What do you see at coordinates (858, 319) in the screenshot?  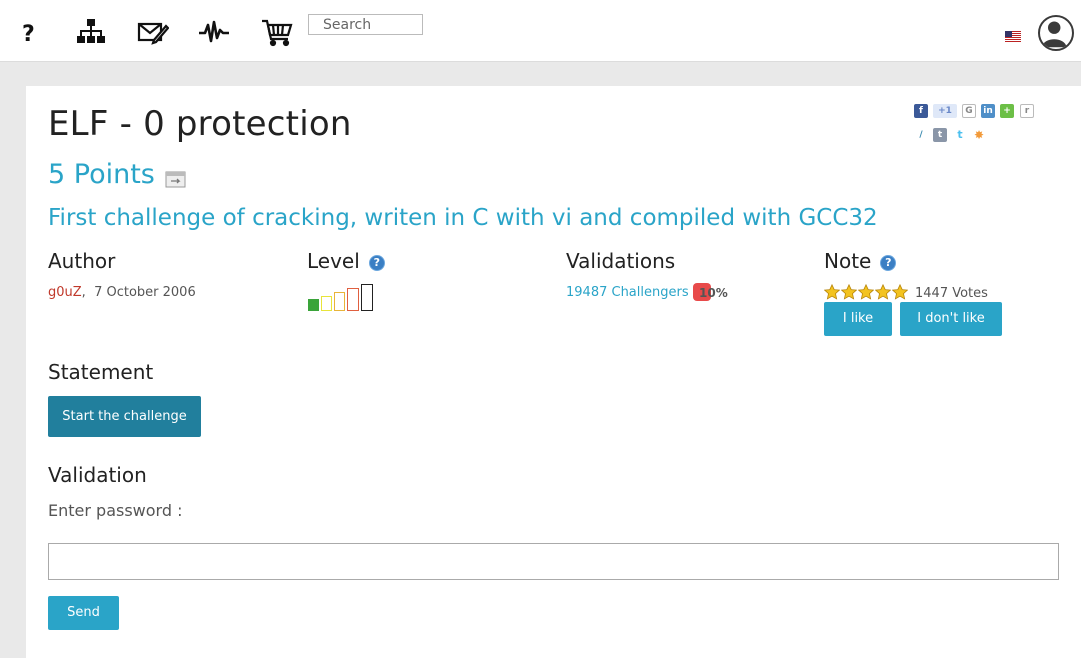 I see `like-button: I like` at bounding box center [858, 319].